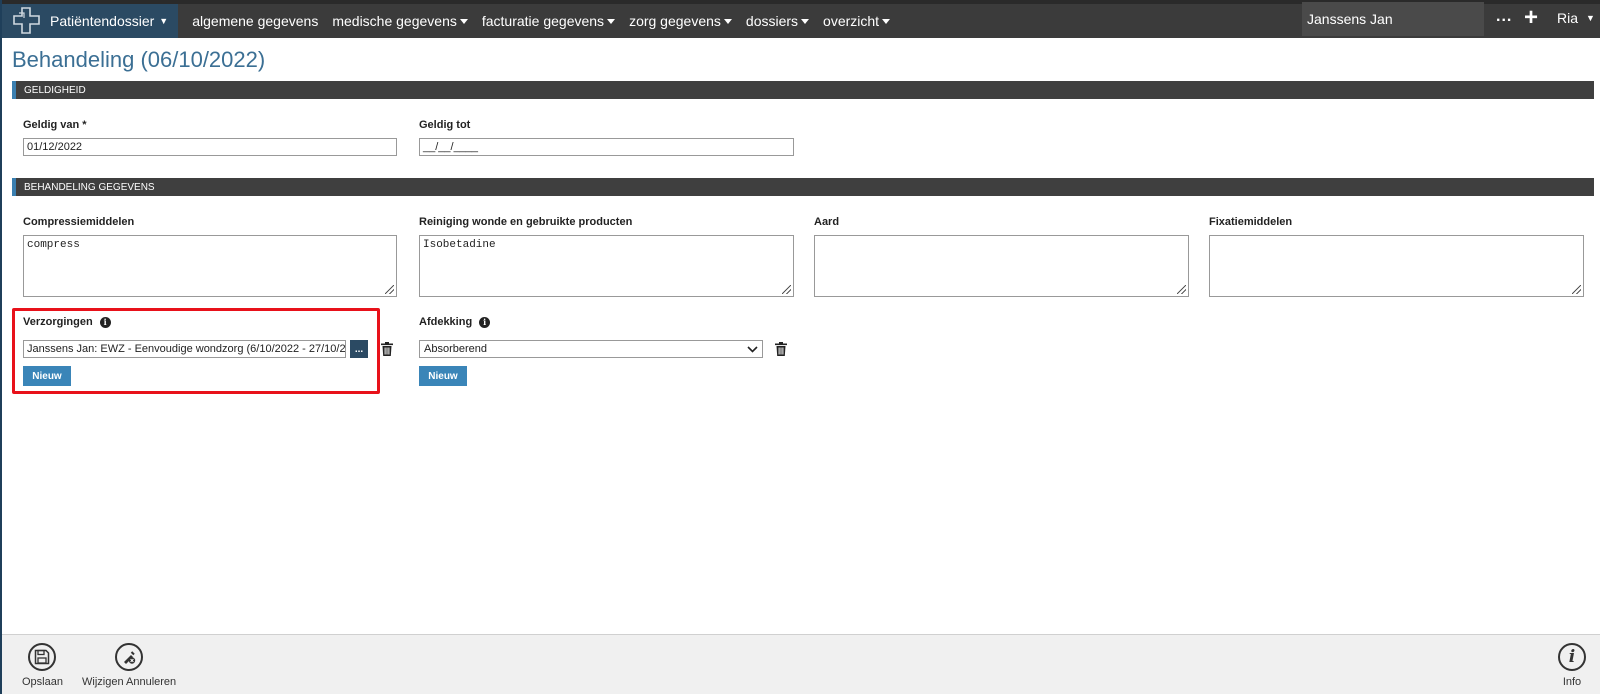 The width and height of the screenshot is (1600, 694). Describe the element at coordinates (210, 266) in the screenshot. I see `compressiemiddelen-textarea: compress` at that location.